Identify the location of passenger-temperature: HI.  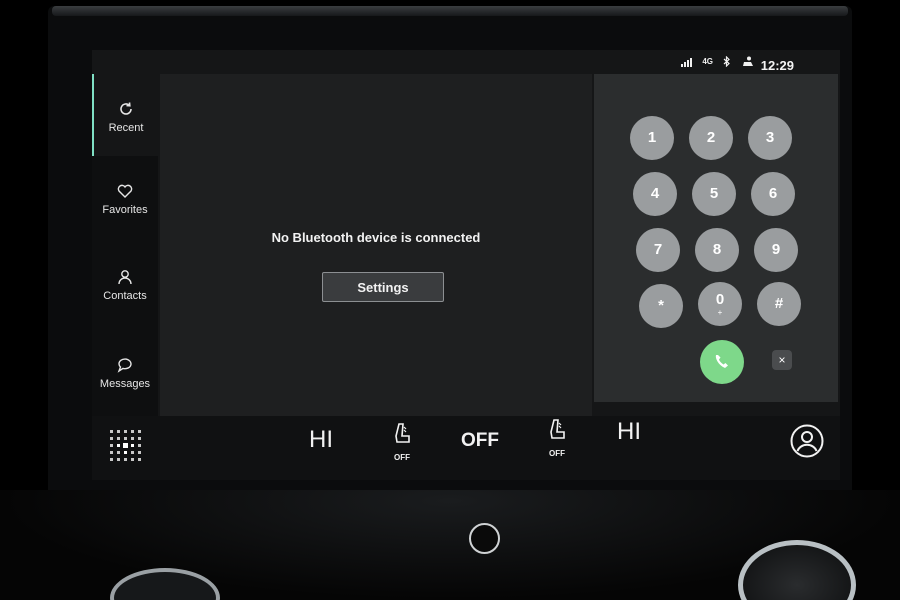
(629, 432).